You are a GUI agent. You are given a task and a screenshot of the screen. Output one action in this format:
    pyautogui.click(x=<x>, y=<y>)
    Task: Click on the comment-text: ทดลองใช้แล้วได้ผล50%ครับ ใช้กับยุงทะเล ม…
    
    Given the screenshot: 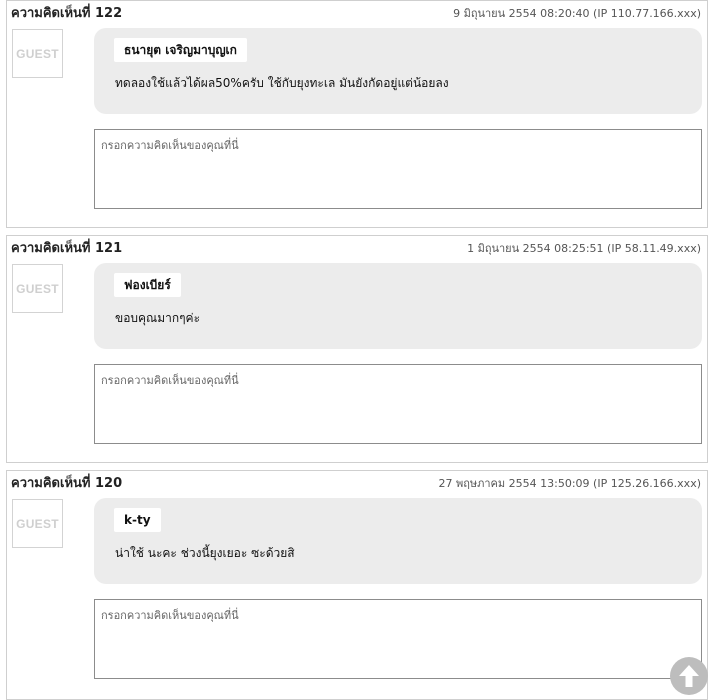 What is the action you would take?
    pyautogui.click(x=282, y=83)
    